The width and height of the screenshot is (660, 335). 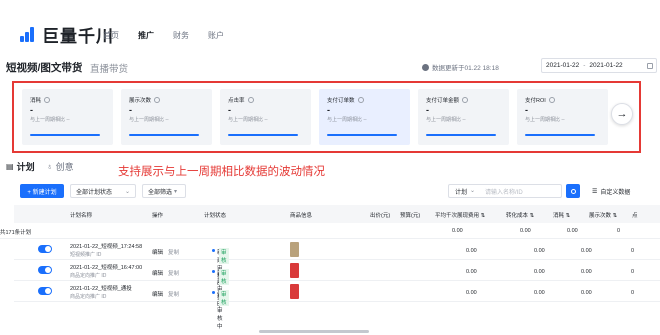 I want to click on main-nav: 首页 推广 财务 账户, so click(x=163, y=35).